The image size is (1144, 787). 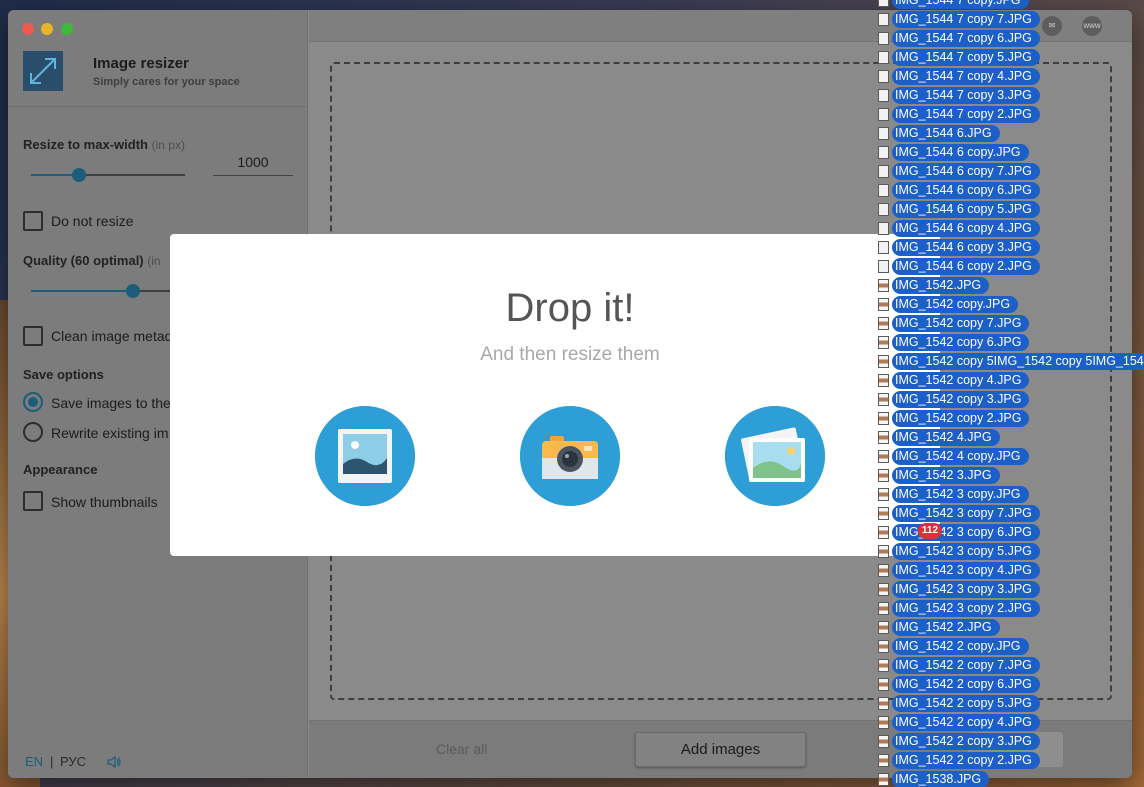 I want to click on show-thumbnails-checkbox, so click(x=33, y=501).